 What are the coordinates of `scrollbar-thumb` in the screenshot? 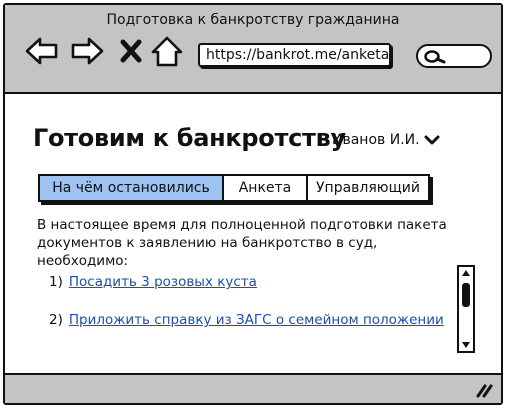 It's located at (466, 295).